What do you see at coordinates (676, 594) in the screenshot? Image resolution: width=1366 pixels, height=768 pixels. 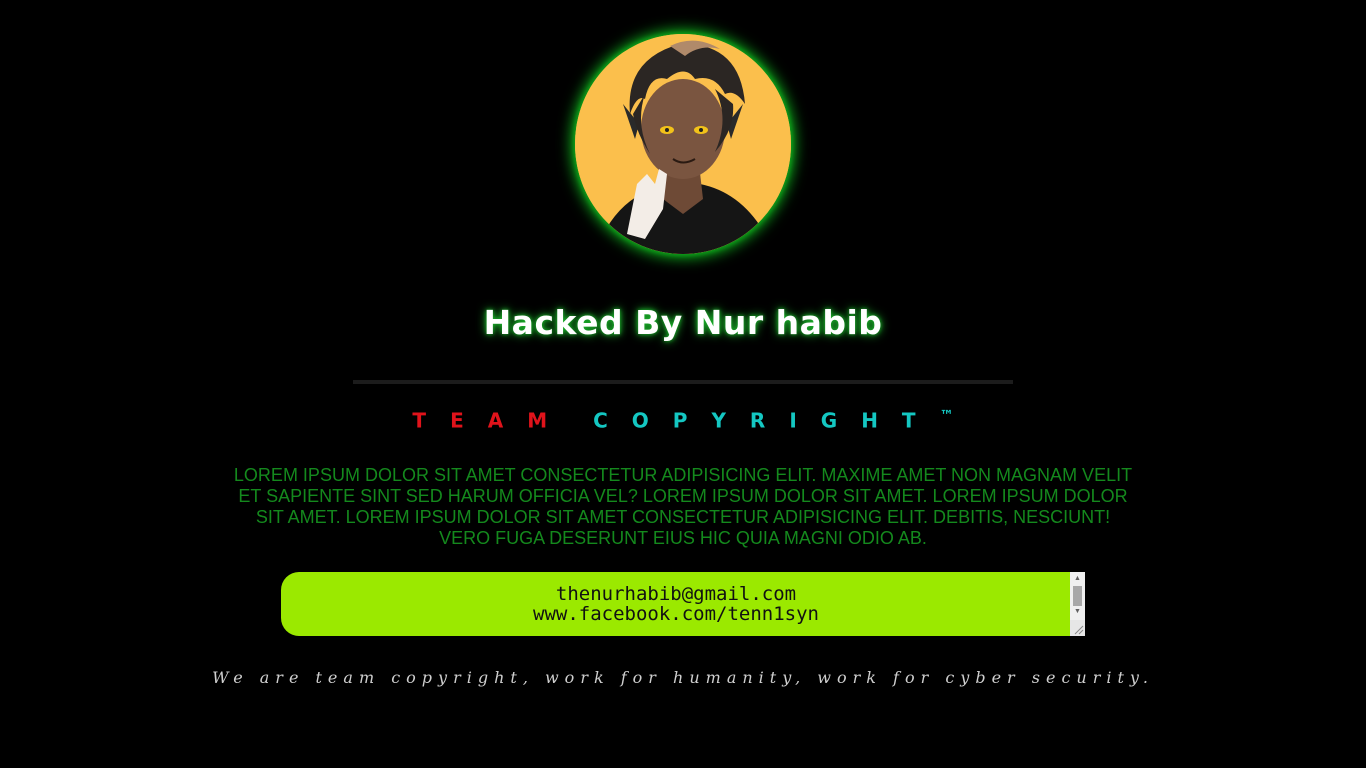 I see `contact-email: thenurhabib@gmail.com` at bounding box center [676, 594].